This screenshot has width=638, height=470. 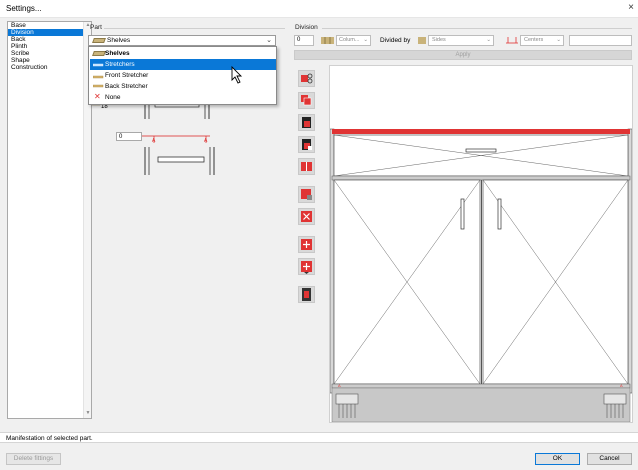 I want to click on move-up-division-button, so click(x=306, y=266).